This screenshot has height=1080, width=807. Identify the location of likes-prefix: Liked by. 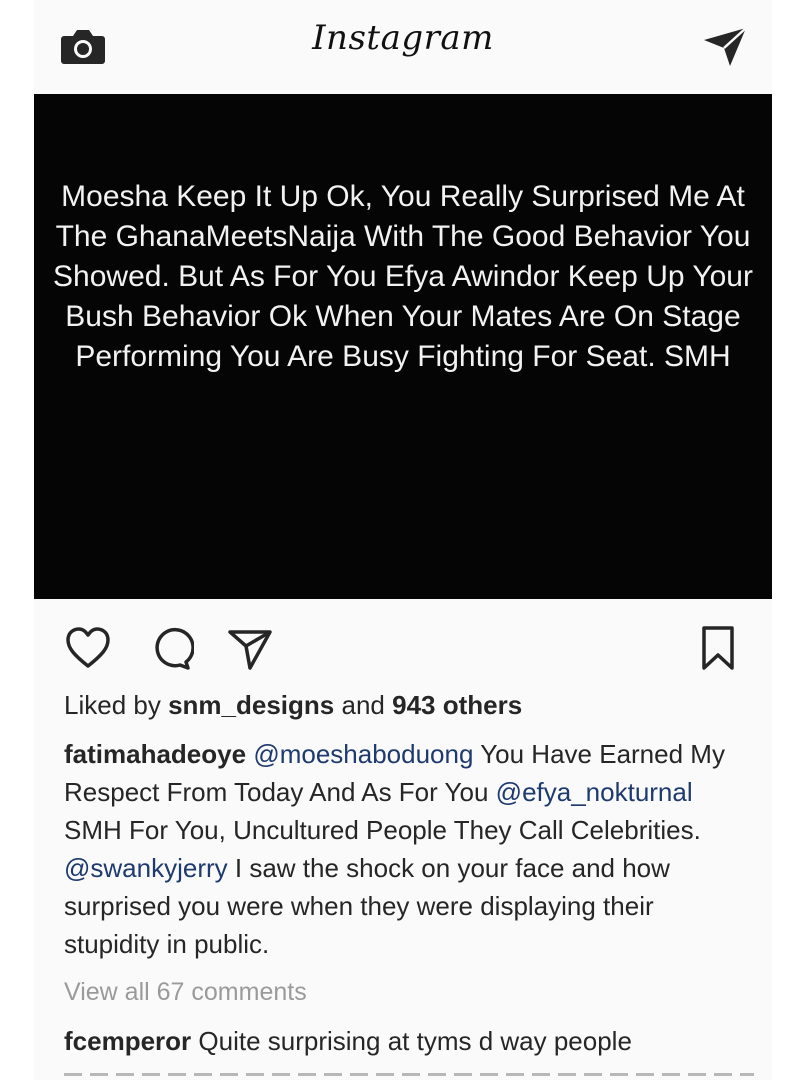
(112, 705).